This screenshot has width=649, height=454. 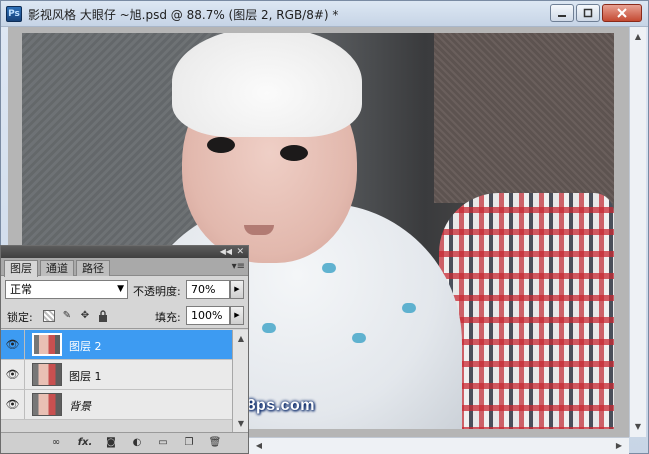 What do you see at coordinates (238, 266) in the screenshot?
I see `panel-menu-icon: ▾≡` at bounding box center [238, 266].